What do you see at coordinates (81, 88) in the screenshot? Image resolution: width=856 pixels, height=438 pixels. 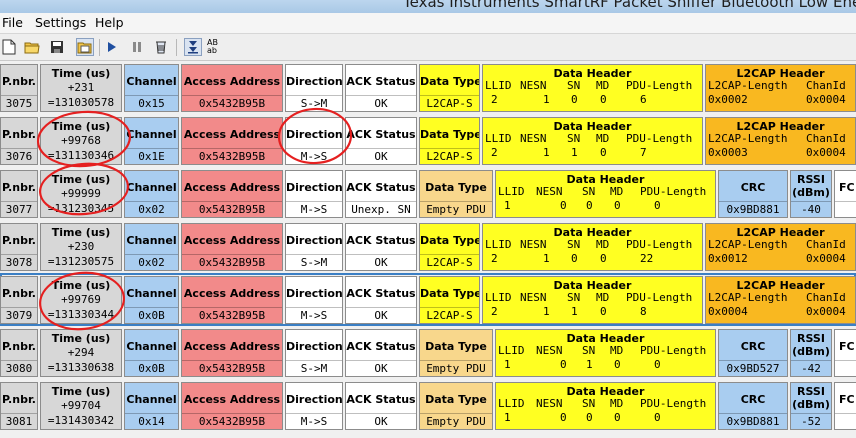 I see `time-cell: Time (us) +231 =131030578` at bounding box center [81, 88].